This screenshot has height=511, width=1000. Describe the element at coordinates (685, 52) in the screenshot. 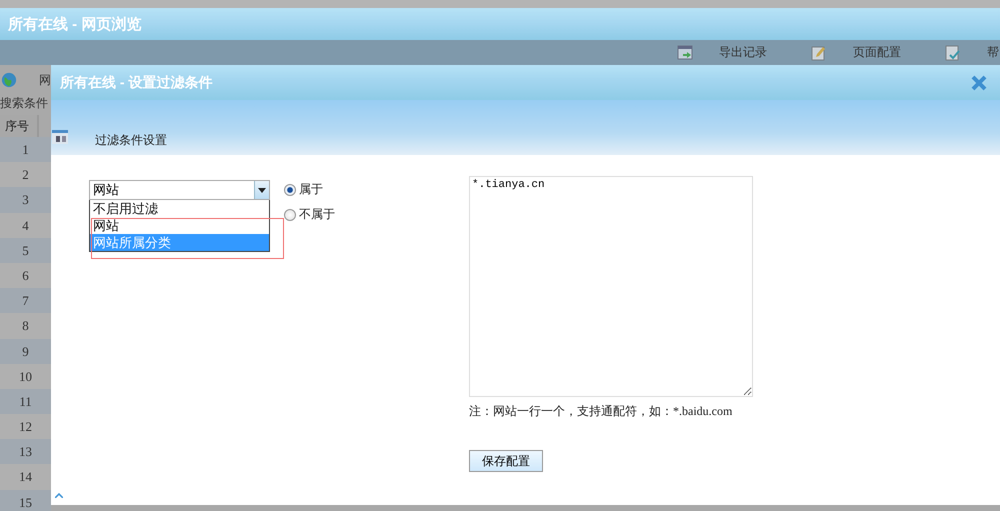

I see `export-icon` at that location.